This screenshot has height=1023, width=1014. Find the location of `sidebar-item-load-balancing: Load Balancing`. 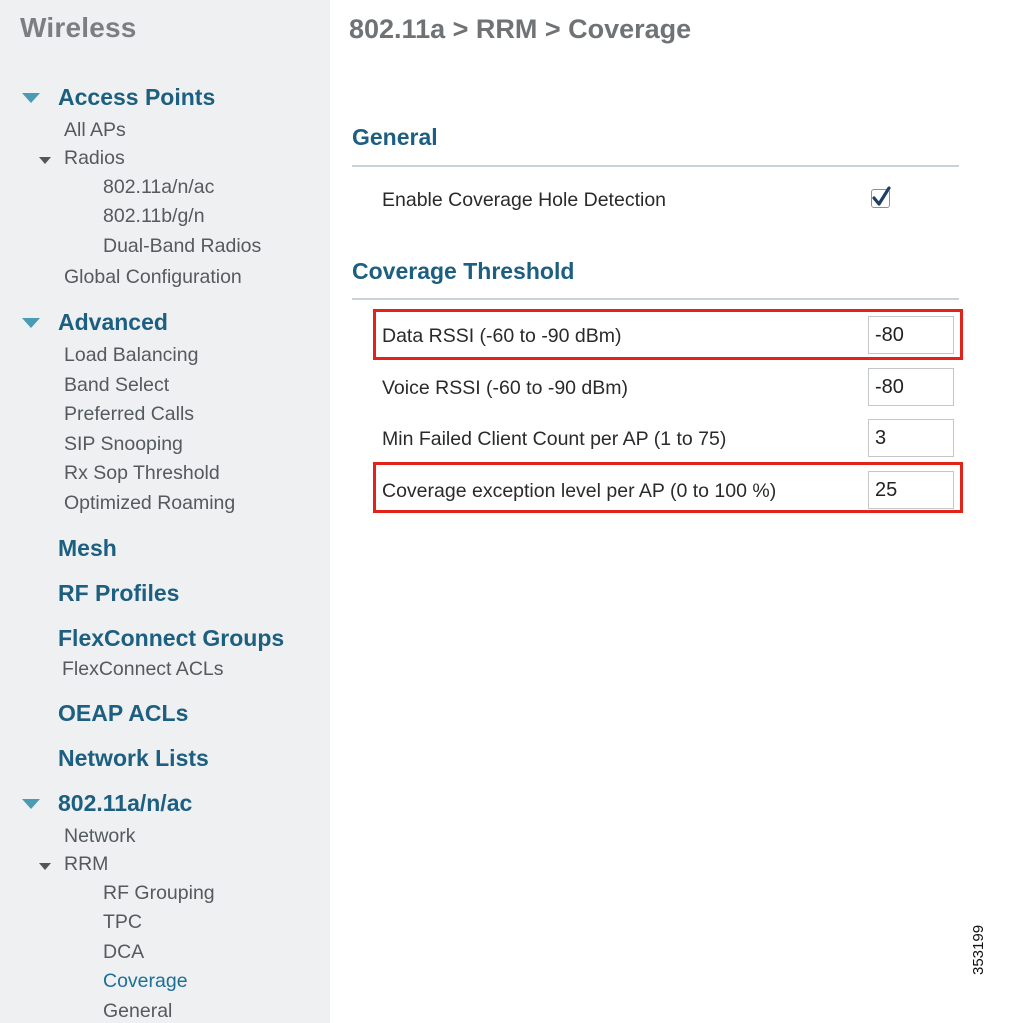

sidebar-item-load-balancing: Load Balancing is located at coordinates (131, 355).